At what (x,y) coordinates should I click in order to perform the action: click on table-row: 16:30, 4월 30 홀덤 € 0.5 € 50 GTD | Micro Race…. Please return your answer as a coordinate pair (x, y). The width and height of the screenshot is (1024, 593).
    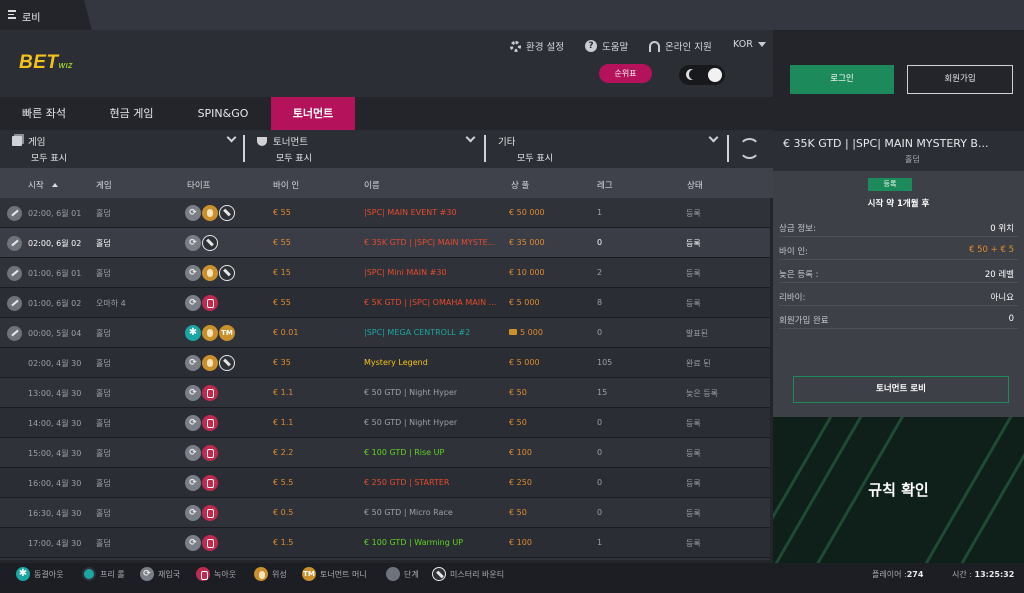
    Looking at the image, I should click on (385, 513).